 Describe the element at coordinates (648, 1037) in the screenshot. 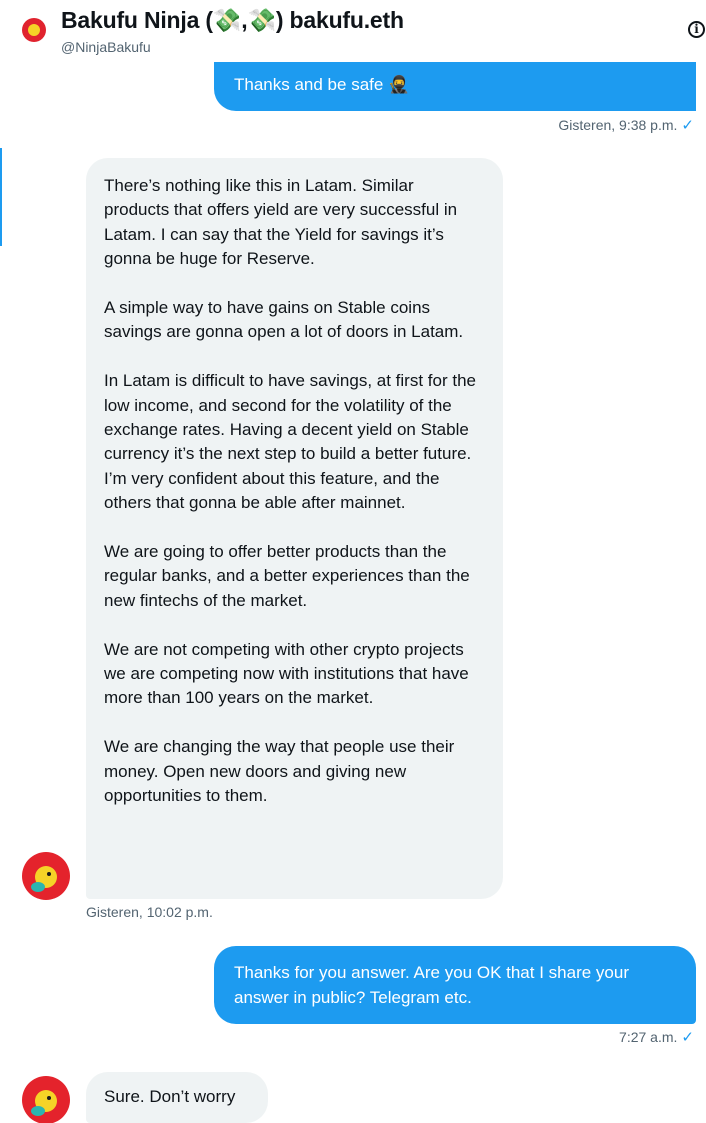

I see `message-time: 7:27 a.m.` at that location.